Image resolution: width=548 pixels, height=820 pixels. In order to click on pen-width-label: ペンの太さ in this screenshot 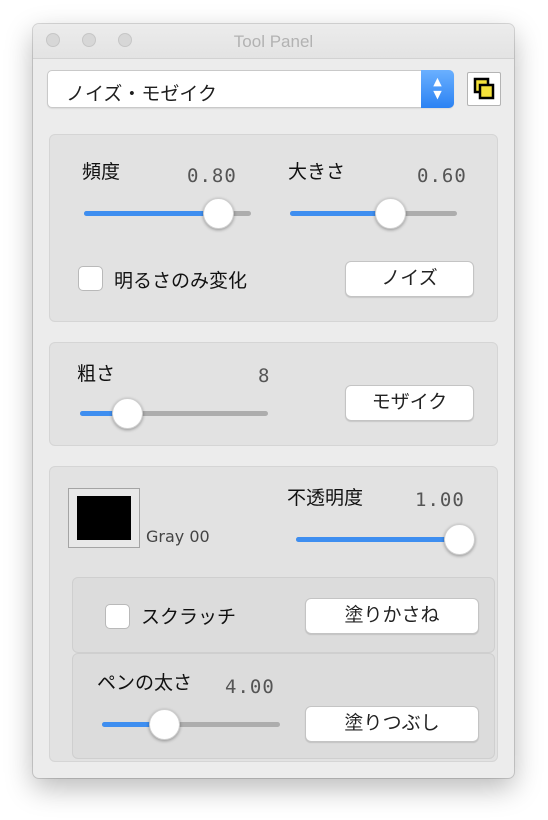, I will do `click(145, 683)`.